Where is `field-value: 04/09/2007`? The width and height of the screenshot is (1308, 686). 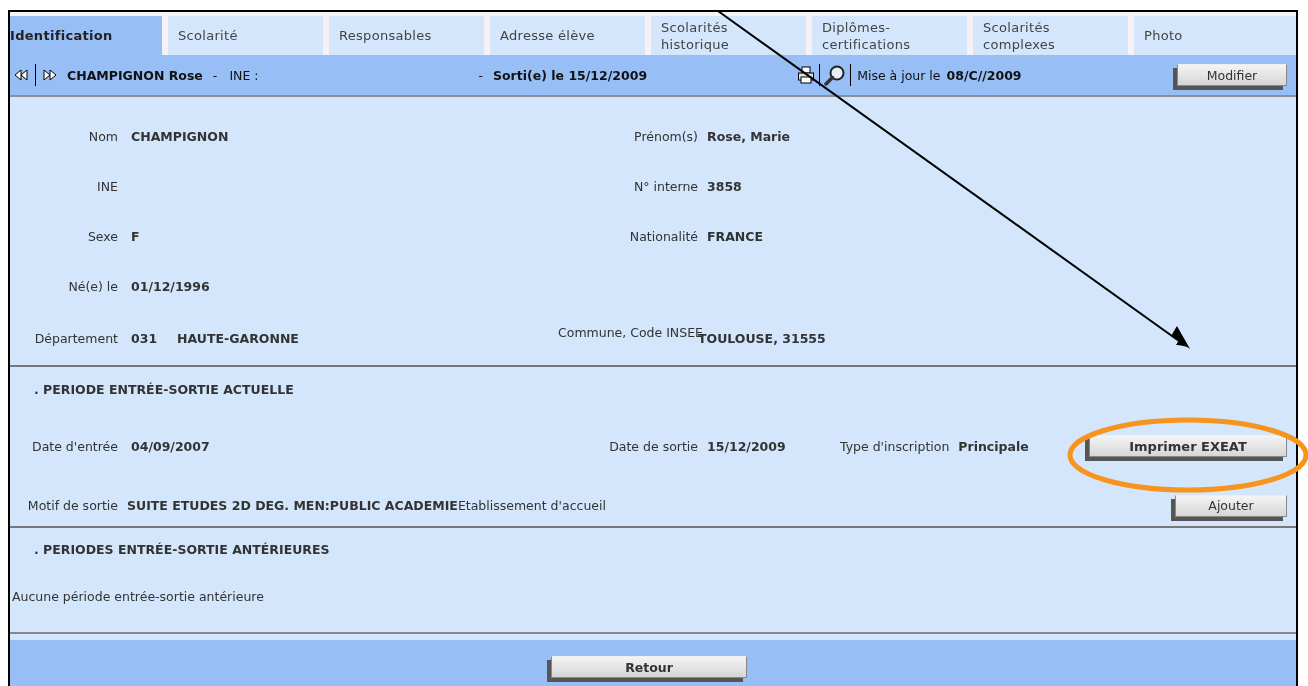
field-value: 04/09/2007 is located at coordinates (171, 446).